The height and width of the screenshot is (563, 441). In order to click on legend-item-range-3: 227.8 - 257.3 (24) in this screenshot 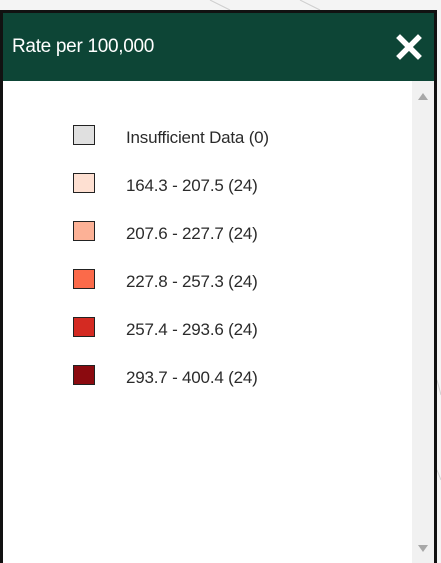, I will do `click(253, 279)`.